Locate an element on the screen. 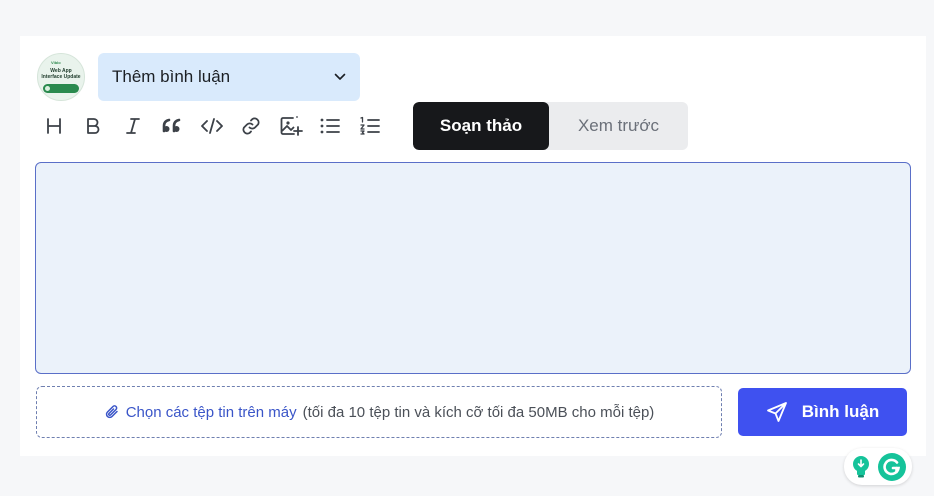 The height and width of the screenshot is (496, 934). grammarly-widget is located at coordinates (878, 466).